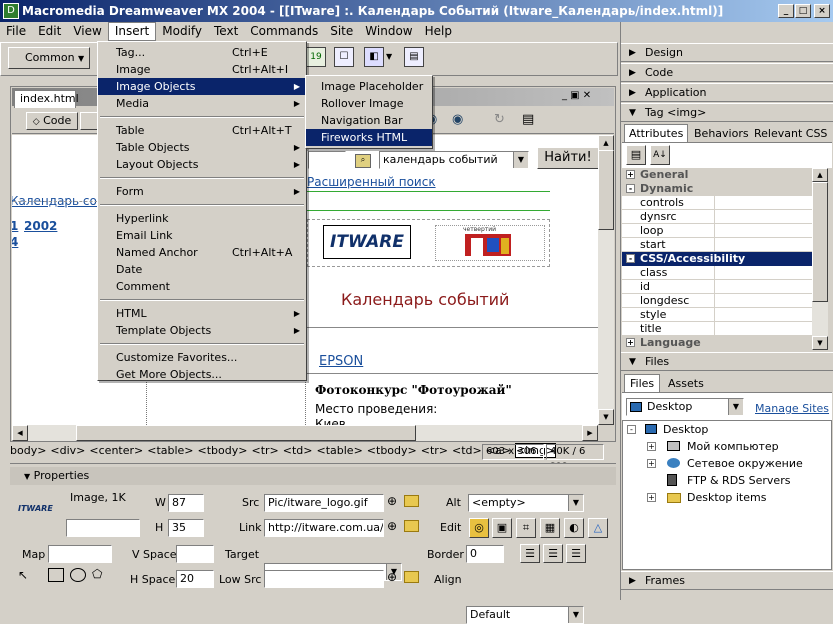  I want to click on menu-item-image: Image Ctrl+Alt+I, so click(202, 69).